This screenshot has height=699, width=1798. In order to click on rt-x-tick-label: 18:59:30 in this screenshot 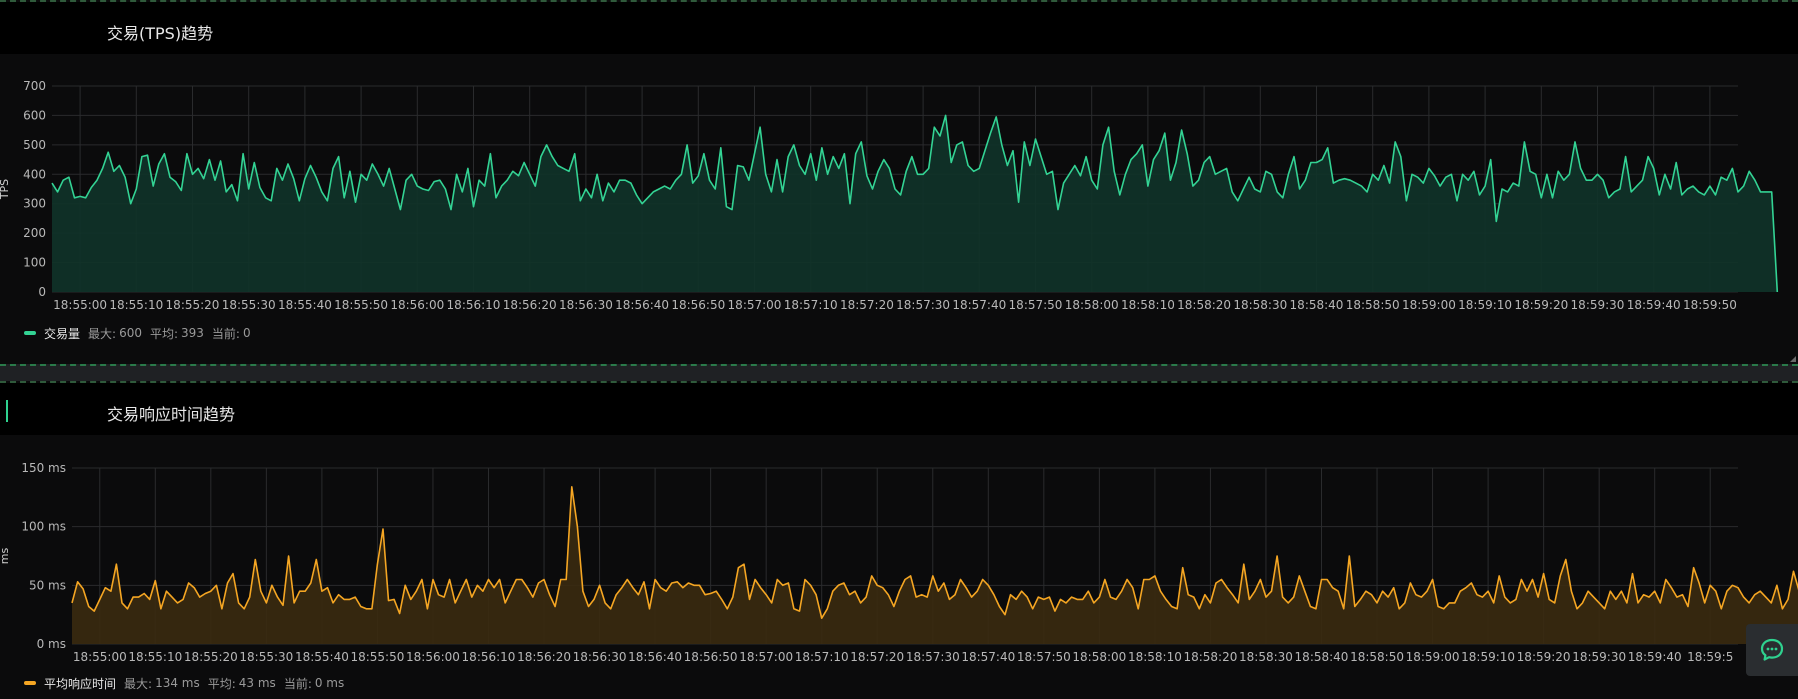, I will do `click(1599, 657)`.